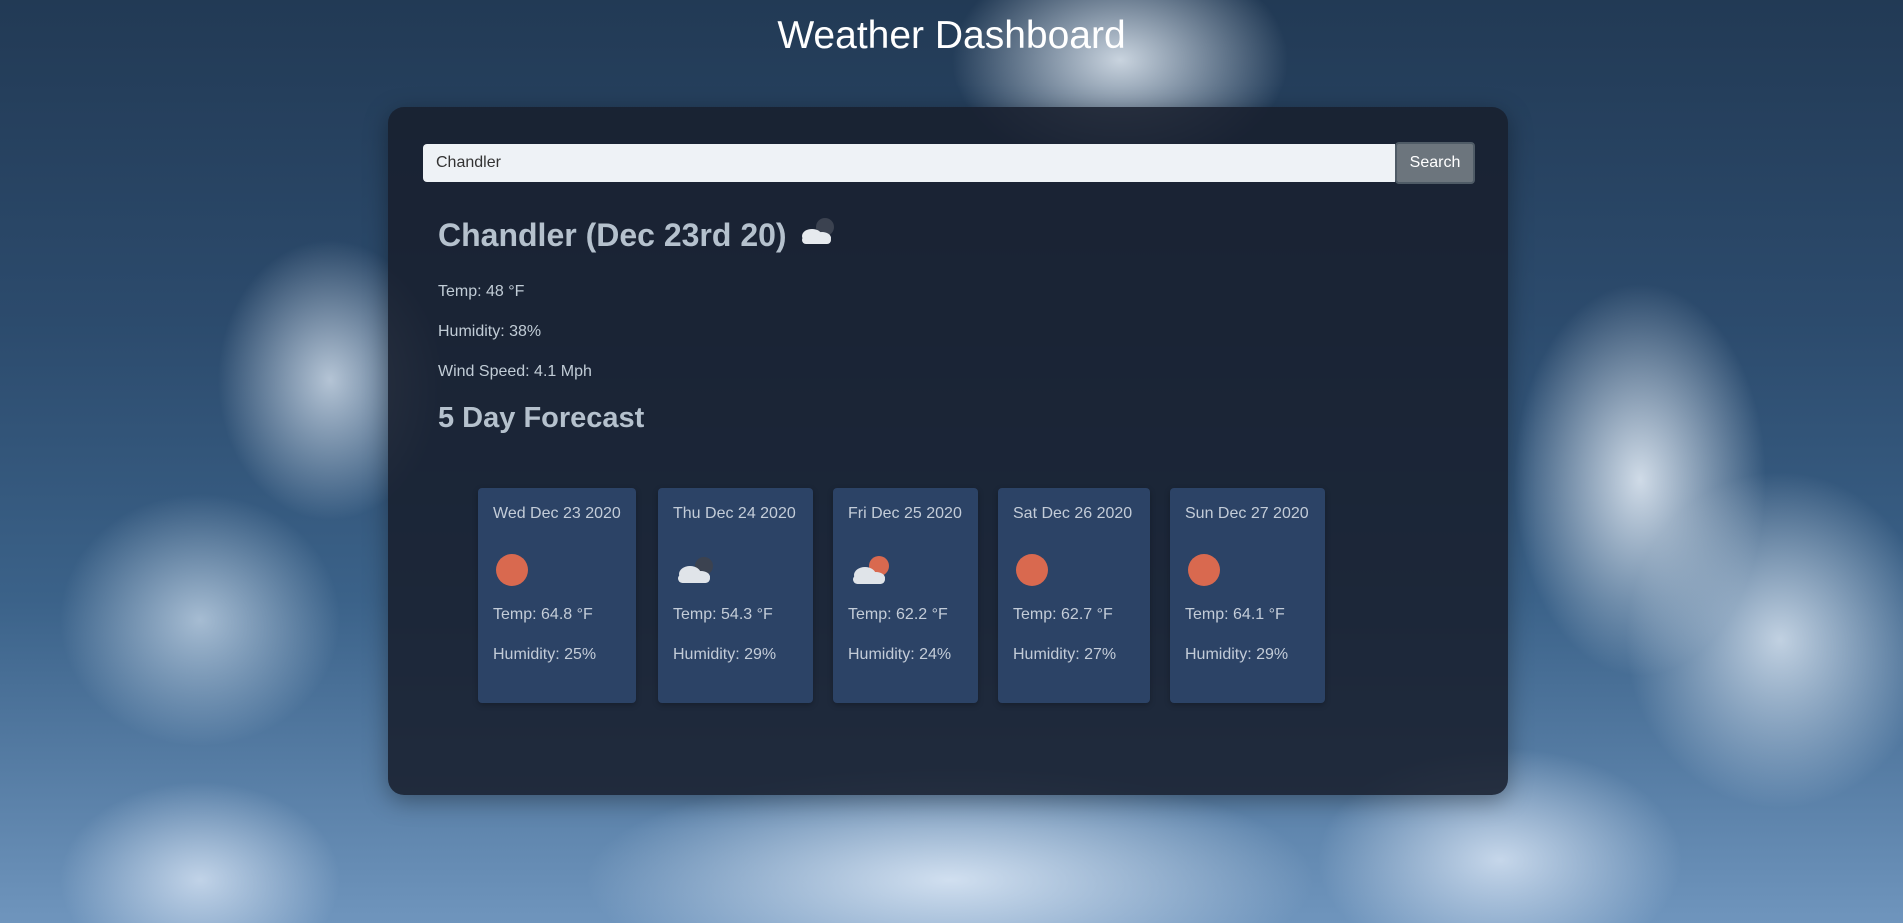 This screenshot has height=923, width=1903. Describe the element at coordinates (734, 513) in the screenshot. I see `forecast-date: Thu Dec 24 2020` at that location.